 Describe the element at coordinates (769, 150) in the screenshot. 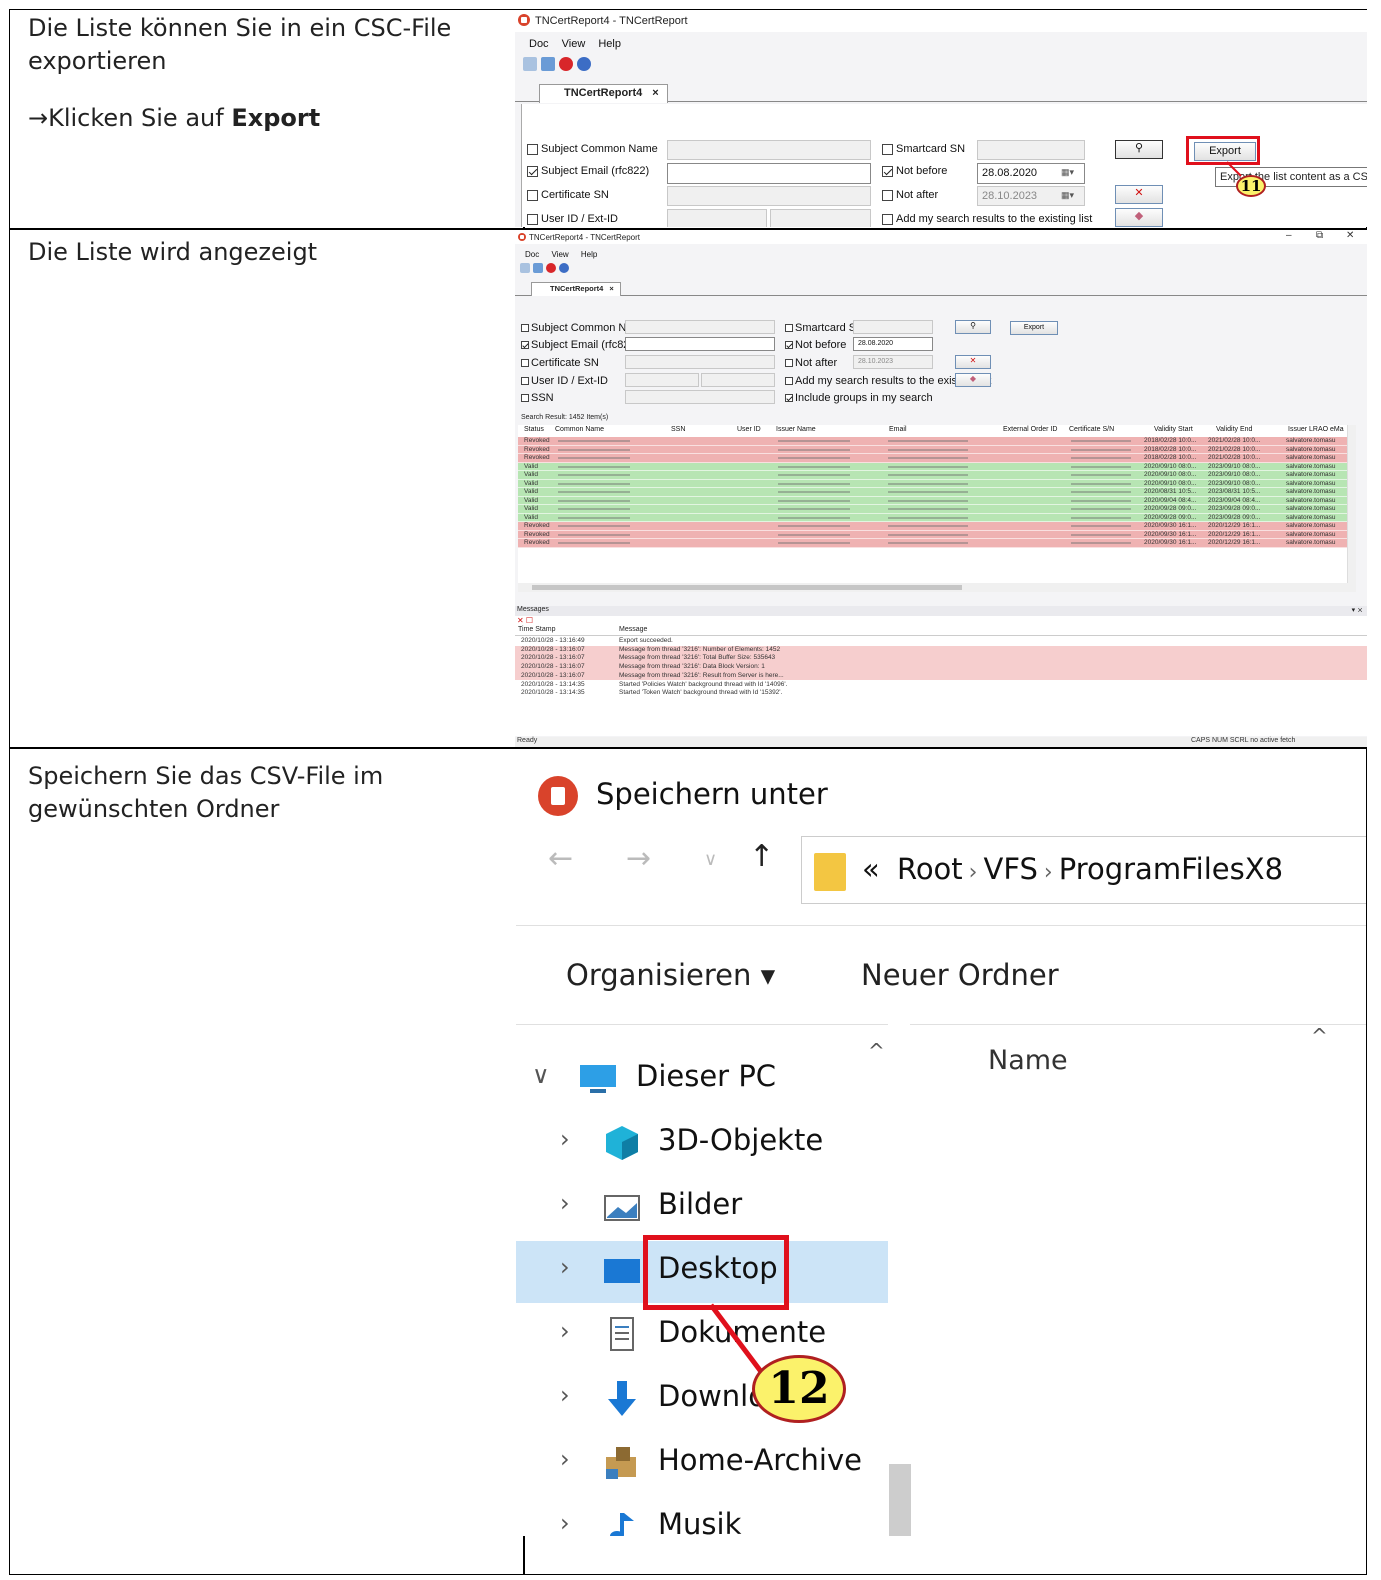

I see `subject-cn-input` at that location.